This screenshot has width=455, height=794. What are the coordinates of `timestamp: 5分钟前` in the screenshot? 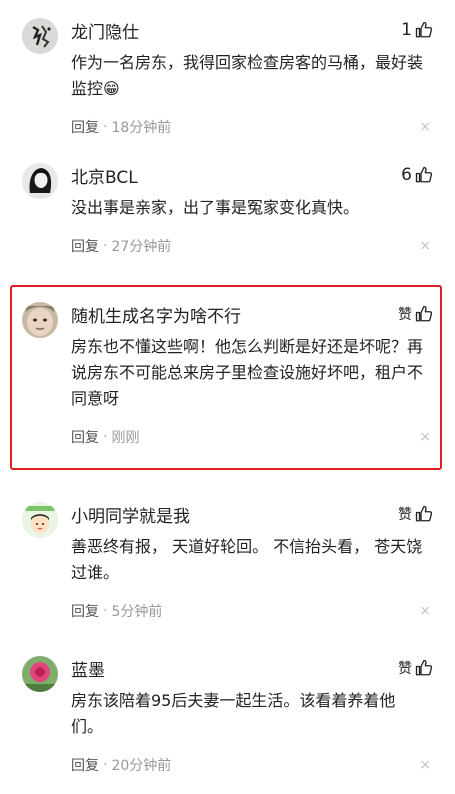 It's located at (137, 612).